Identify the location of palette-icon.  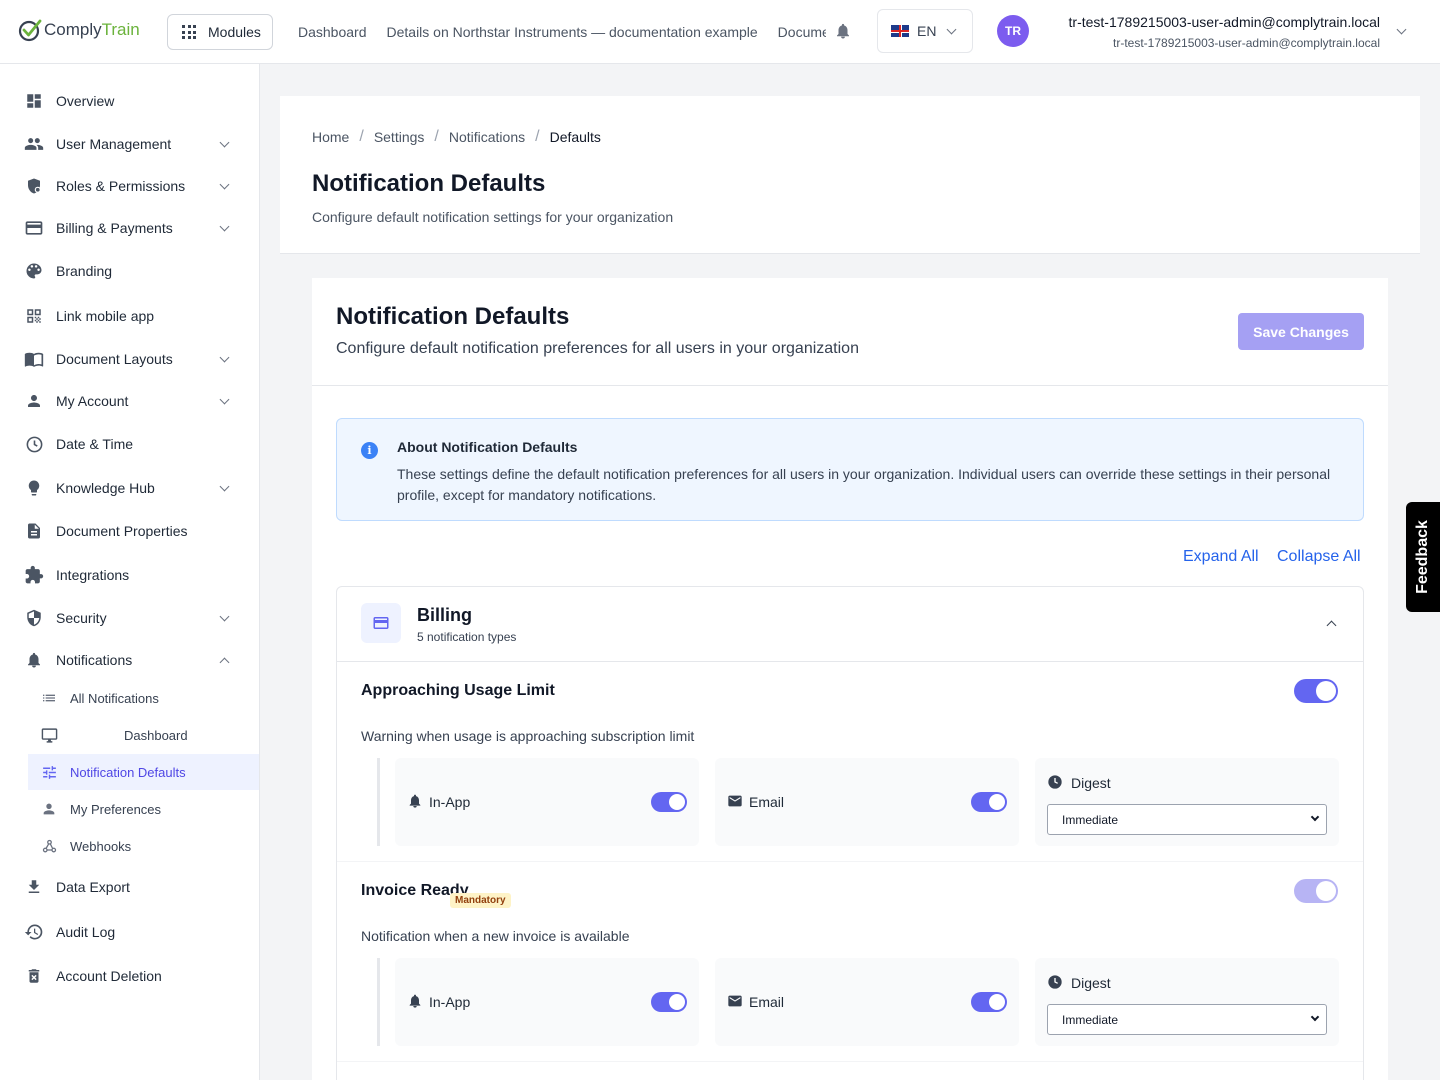
(34, 271).